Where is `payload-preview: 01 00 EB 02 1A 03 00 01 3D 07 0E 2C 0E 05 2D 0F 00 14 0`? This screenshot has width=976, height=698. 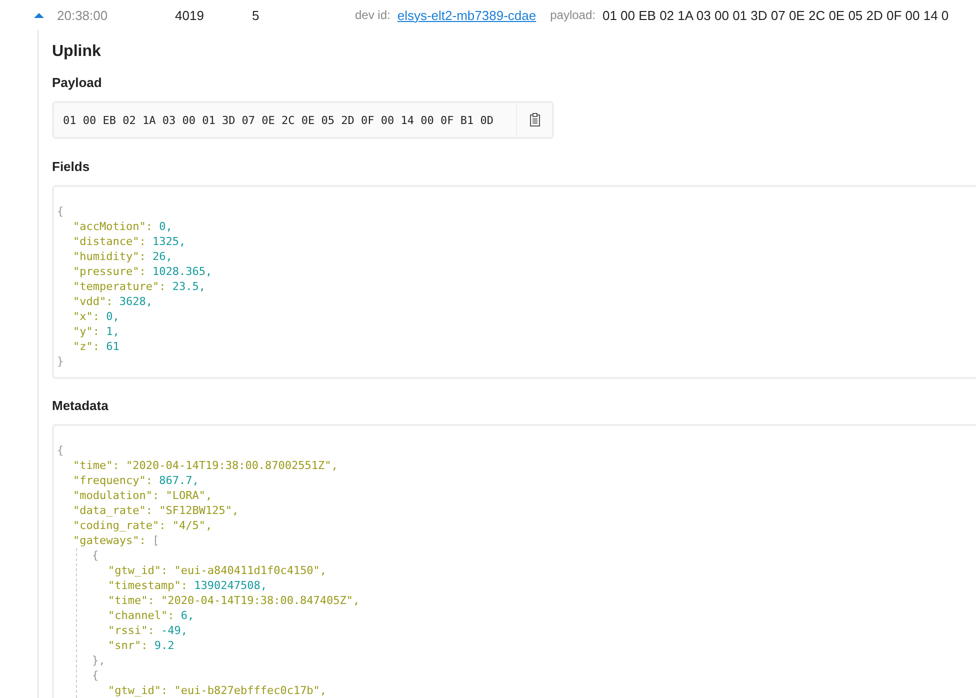
payload-preview: 01 00 EB 02 1A 03 00 01 3D 07 0E 2C 0E 05 2D 0F 00 14 0 is located at coordinates (775, 15).